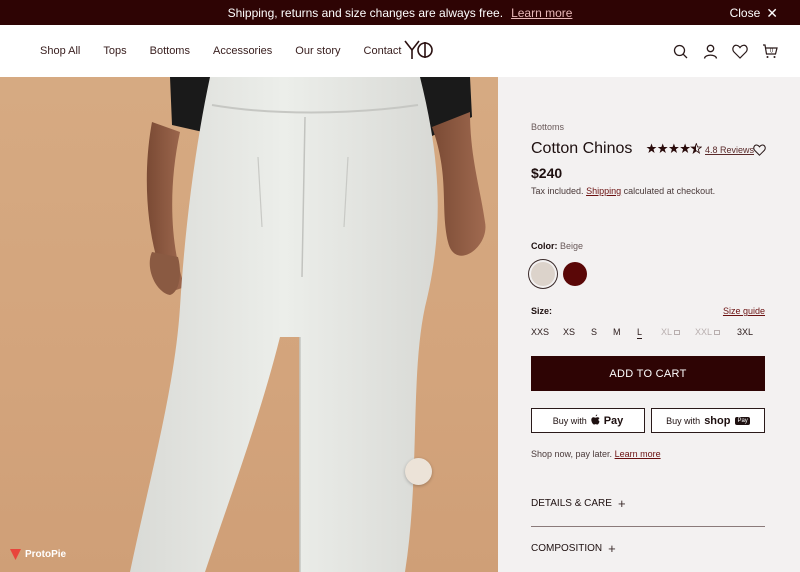 Image resolution: width=800 pixels, height=572 pixels. What do you see at coordinates (543, 274) in the screenshot?
I see `color-swatch-beige` at bounding box center [543, 274].